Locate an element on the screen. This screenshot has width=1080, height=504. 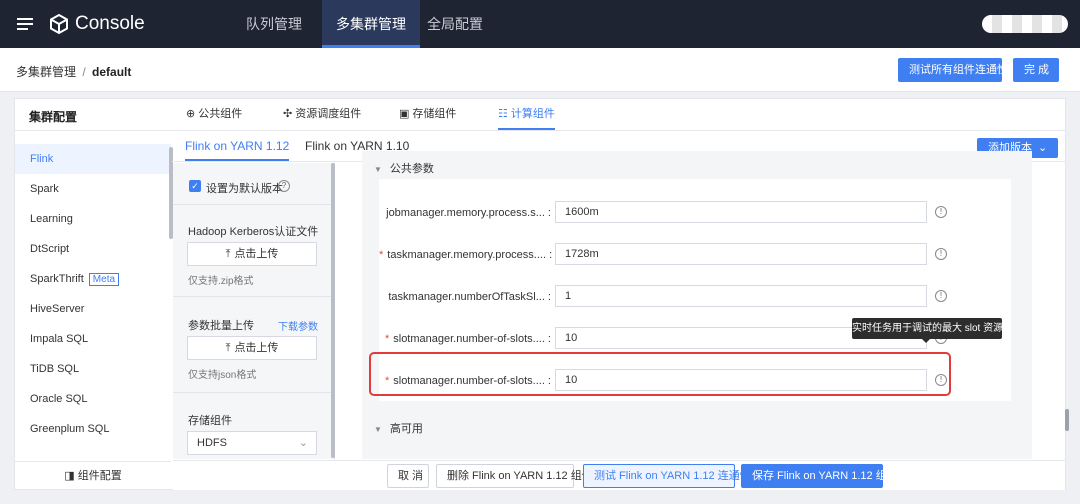
component-config-button: ◨ 组件配置 is located at coordinates (93, 476).